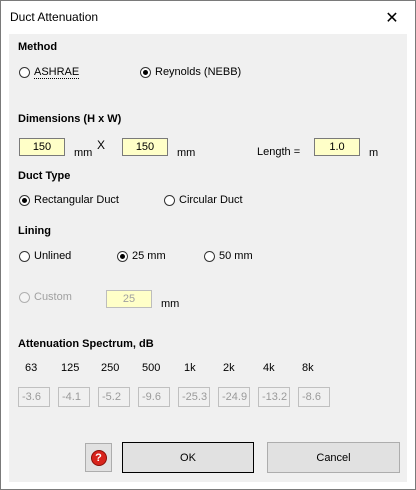 This screenshot has width=416, height=490. I want to click on dimensions-label: Dimensions (H x W), so click(70, 119).